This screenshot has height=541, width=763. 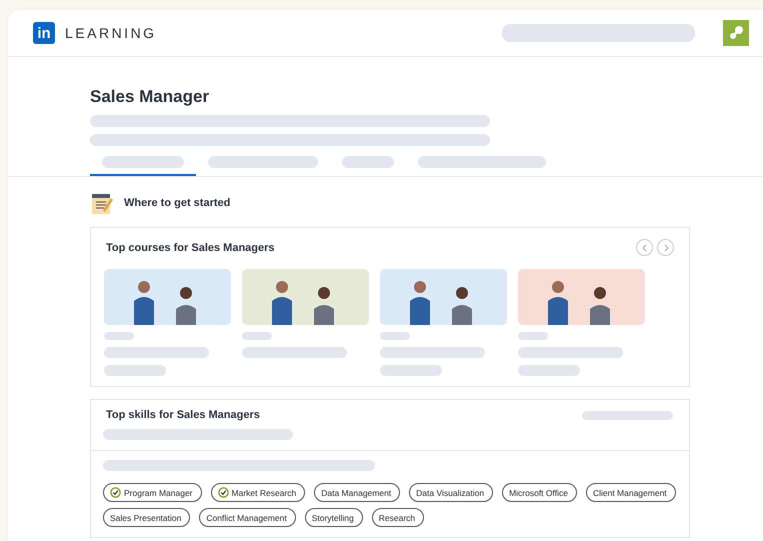 What do you see at coordinates (539, 492) in the screenshot?
I see `skill-tag: Microsoft Office` at bounding box center [539, 492].